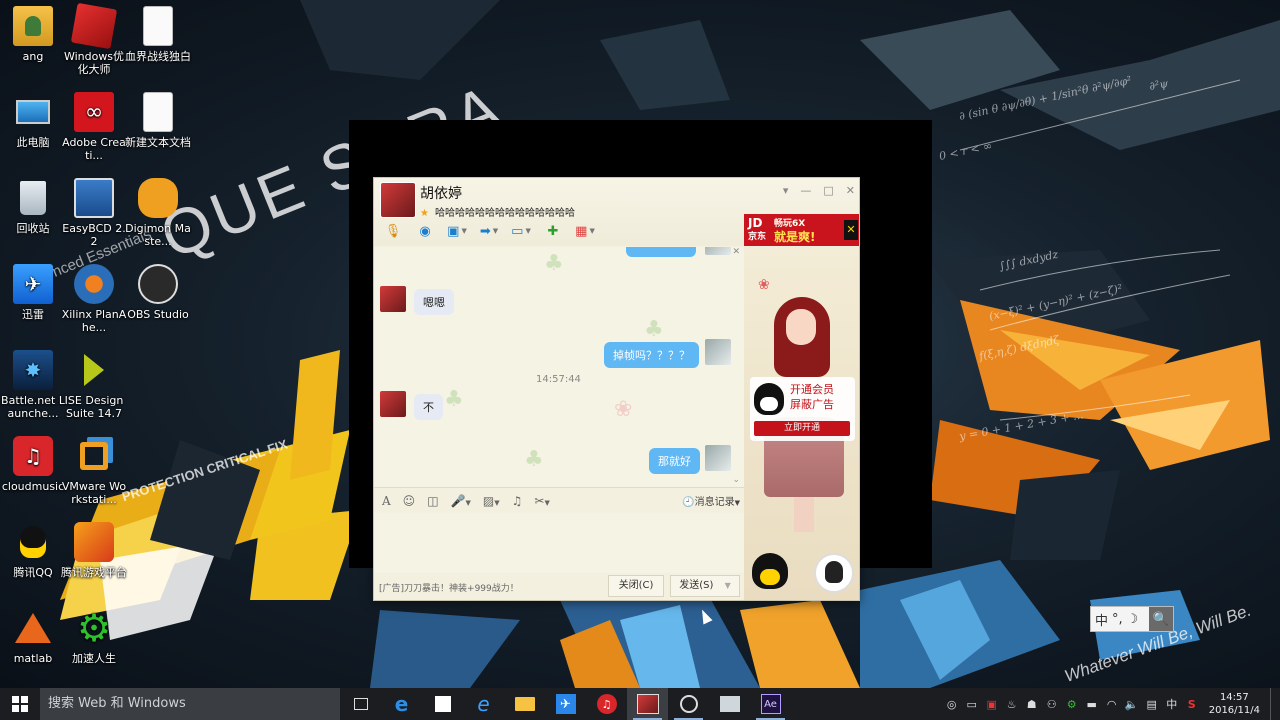 The height and width of the screenshot is (720, 1280). Describe the element at coordinates (729, 704) in the screenshot. I see `taskbar-window-app` at that location.